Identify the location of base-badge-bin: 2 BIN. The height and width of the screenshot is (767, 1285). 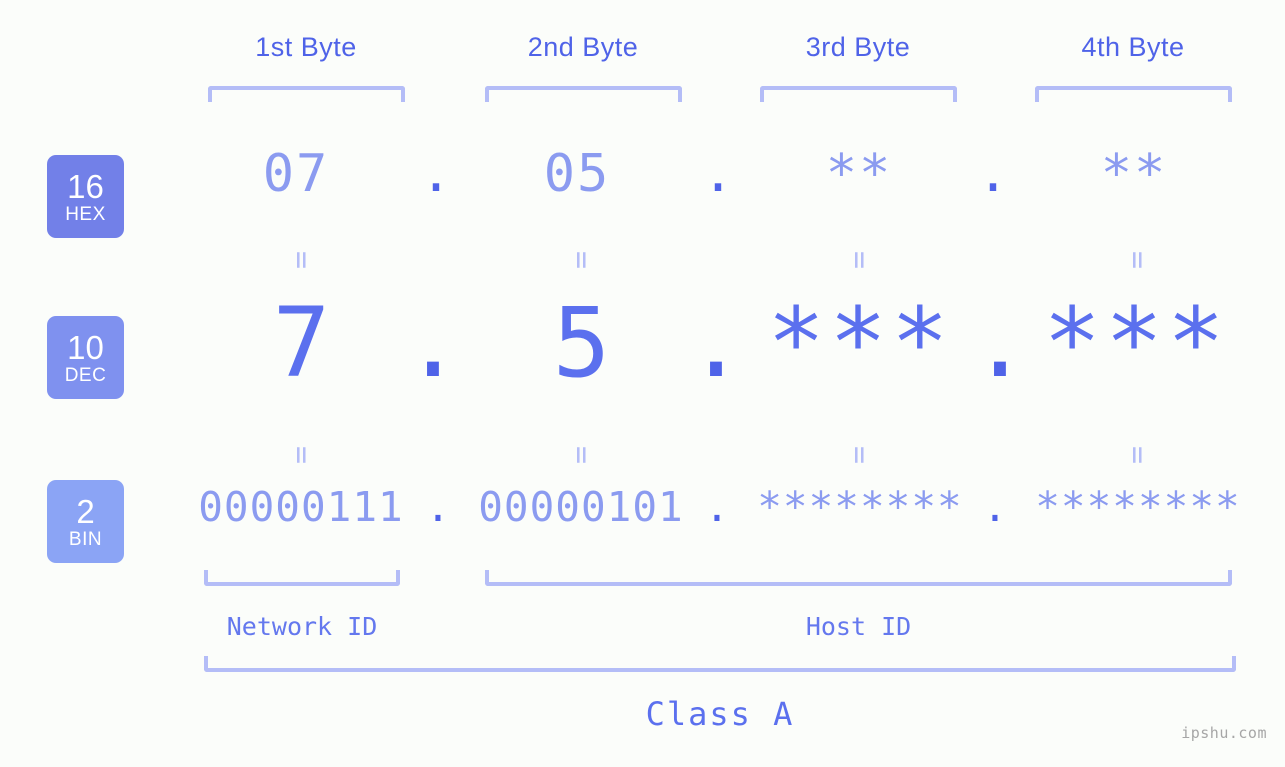
(85, 521).